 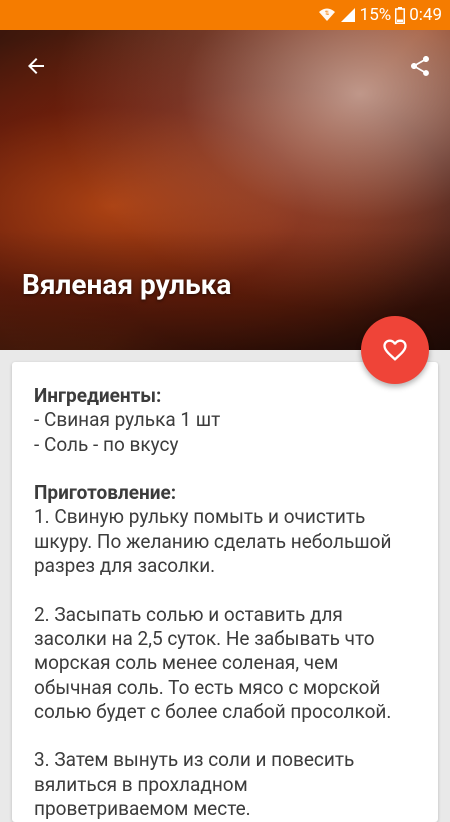 I want to click on preparation-line: обычная соль. То есть мясо с морской, so click(x=207, y=687).